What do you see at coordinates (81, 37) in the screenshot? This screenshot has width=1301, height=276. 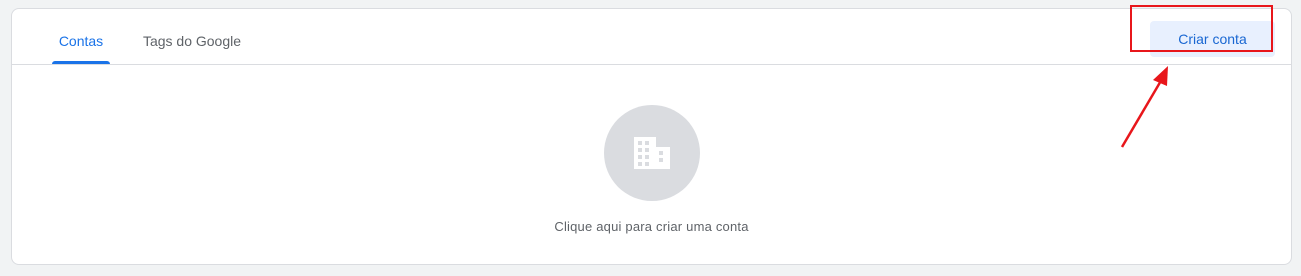 I see `tab-contas: Contas` at bounding box center [81, 37].